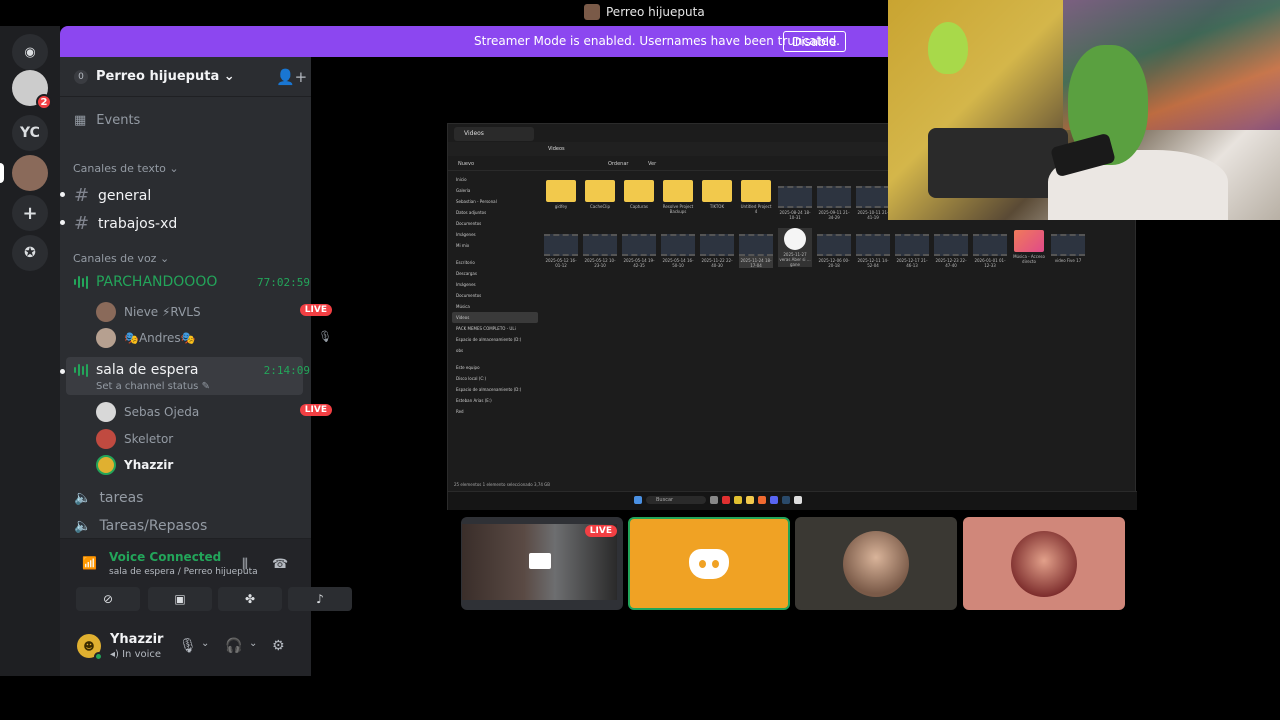 This screenshot has width=1280, height=720. What do you see at coordinates (495, 190) in the screenshot?
I see `sidebar-item: Galería` at bounding box center [495, 190].